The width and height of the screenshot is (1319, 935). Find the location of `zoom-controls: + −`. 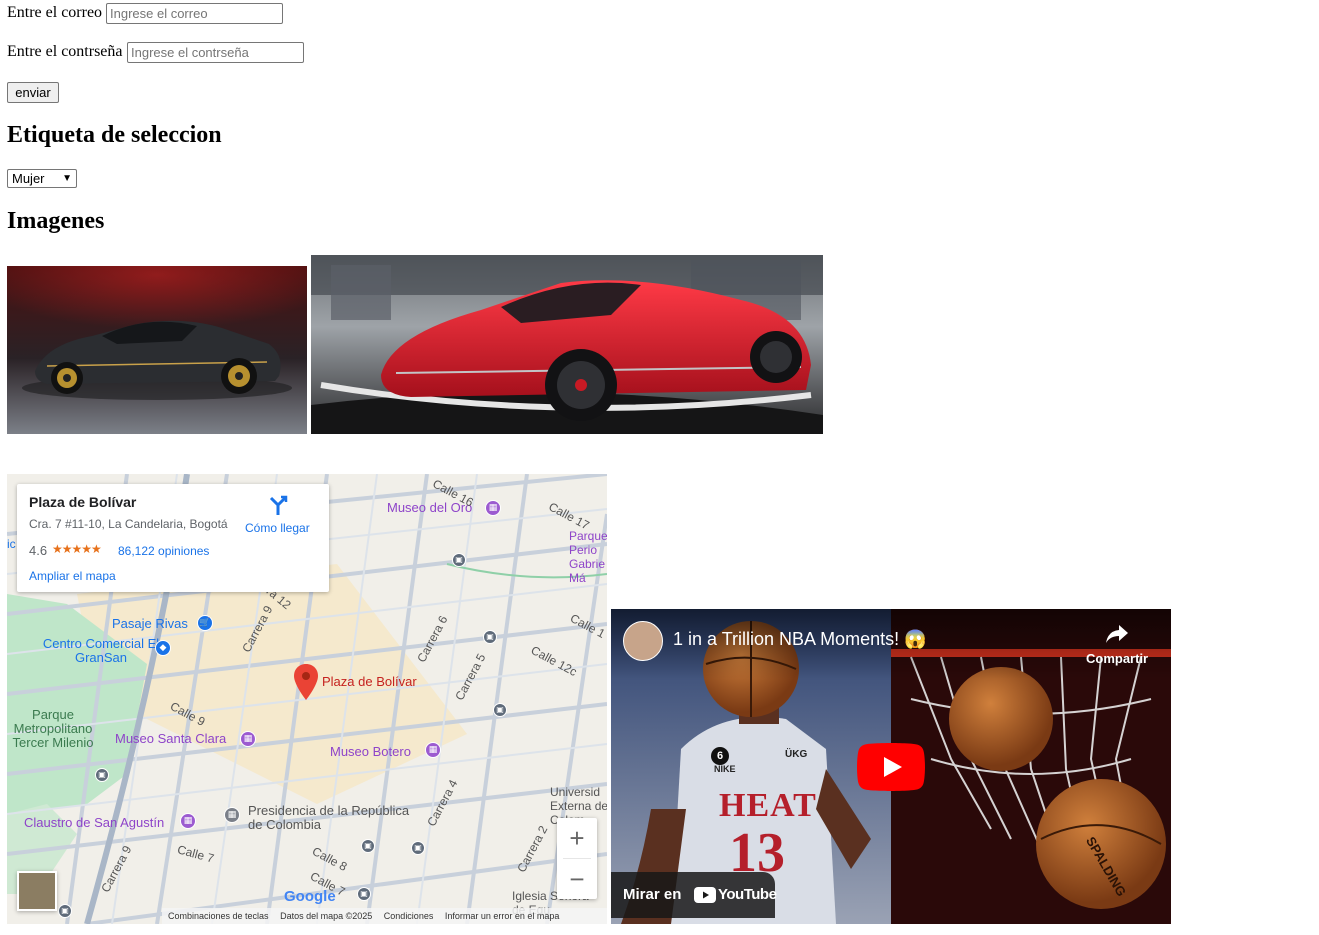

zoom-controls: + − is located at coordinates (577, 858).